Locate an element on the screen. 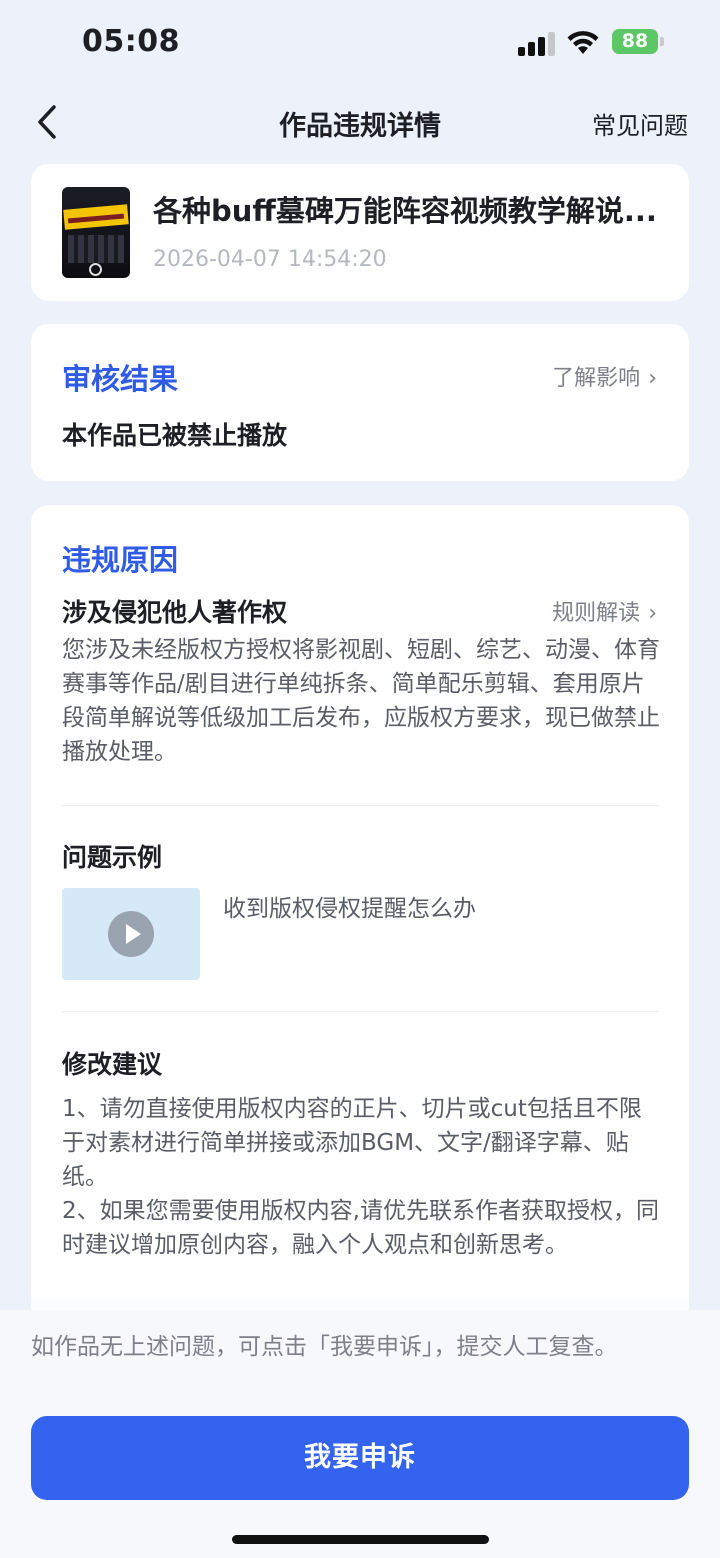 Image resolution: width=720 pixels, height=1558 pixels. status-time: 05:08 is located at coordinates (131, 41).